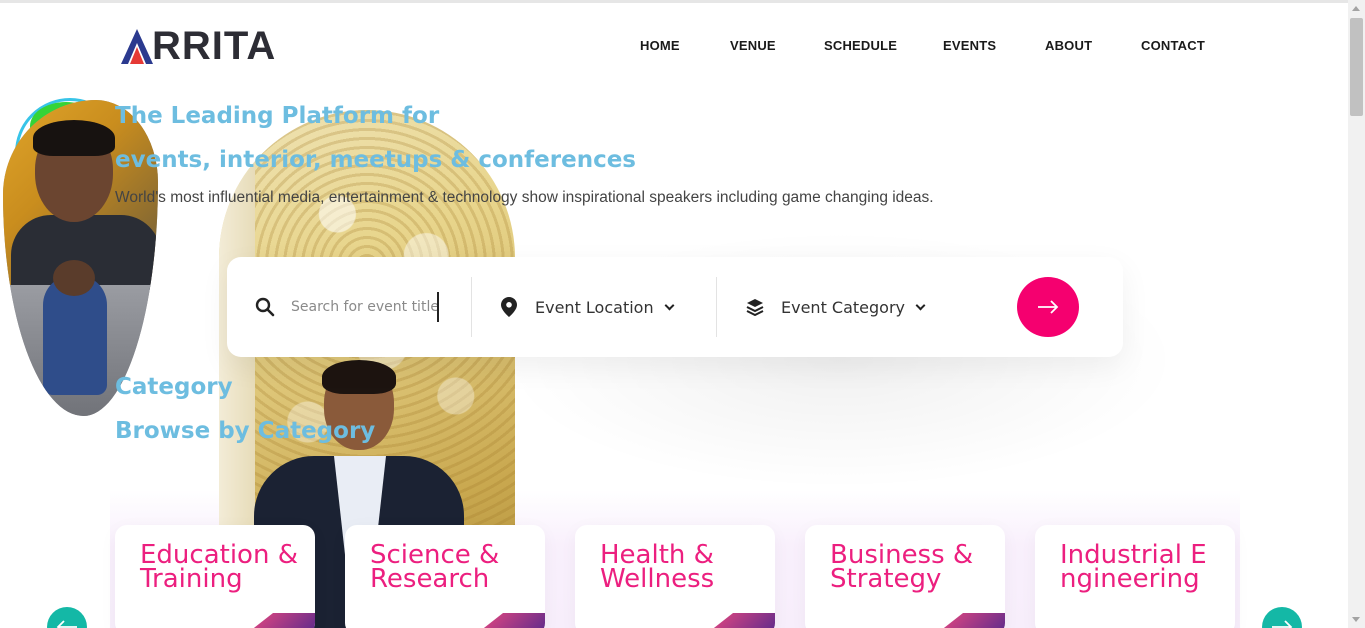 This screenshot has height=628, width=1365. What do you see at coordinates (1282, 617) in the screenshot?
I see `carousel-next-button` at bounding box center [1282, 617].